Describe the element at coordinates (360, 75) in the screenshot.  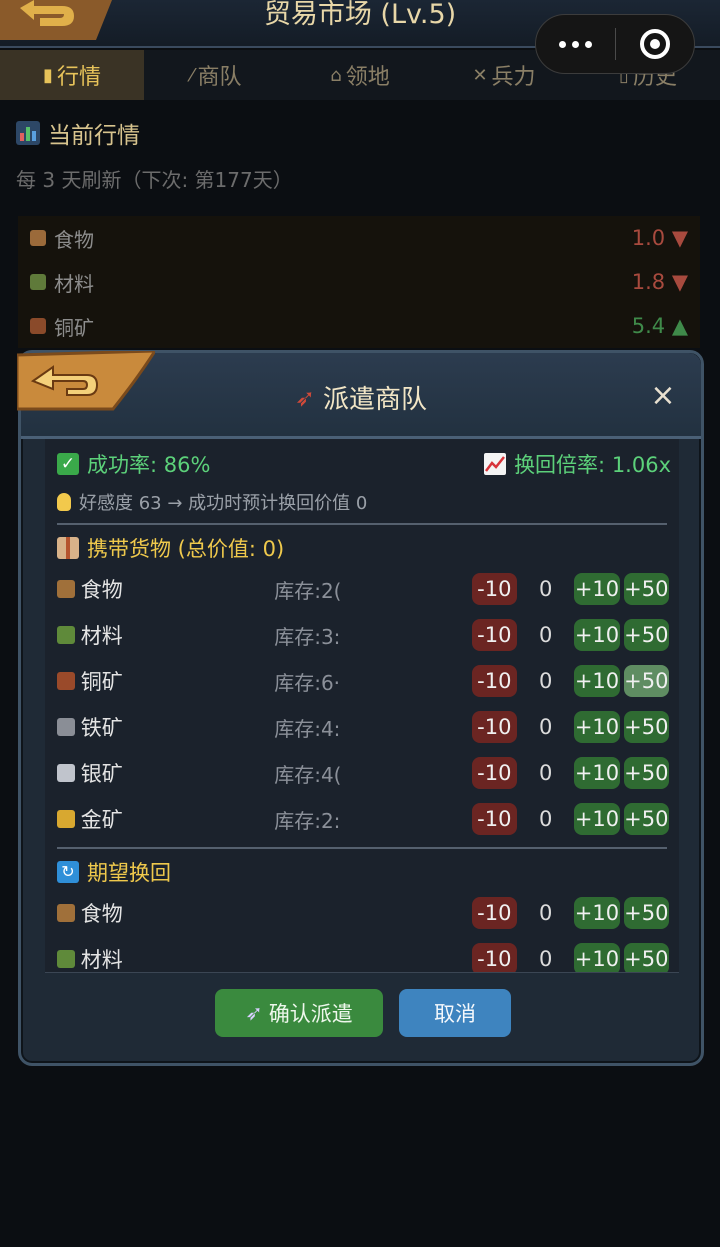
I see `tab-territory: ⌂ 领地` at that location.